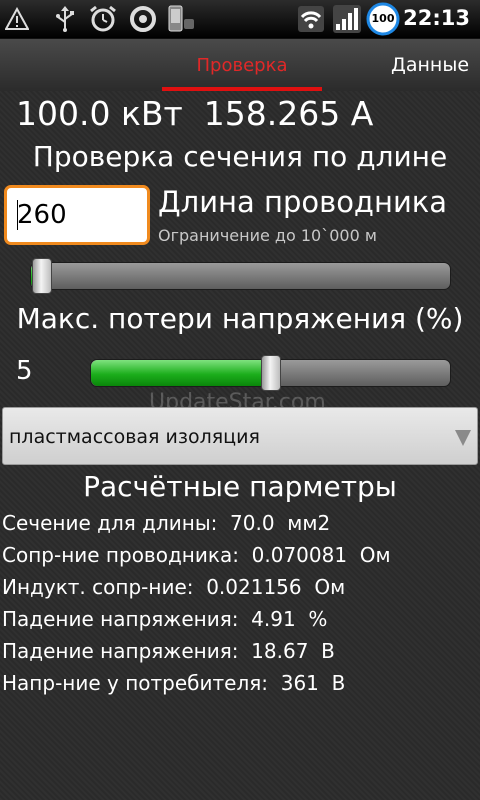 The image size is (480, 800). Describe the element at coordinates (303, 202) in the screenshot. I see `length-label: Длина проводника` at that location.